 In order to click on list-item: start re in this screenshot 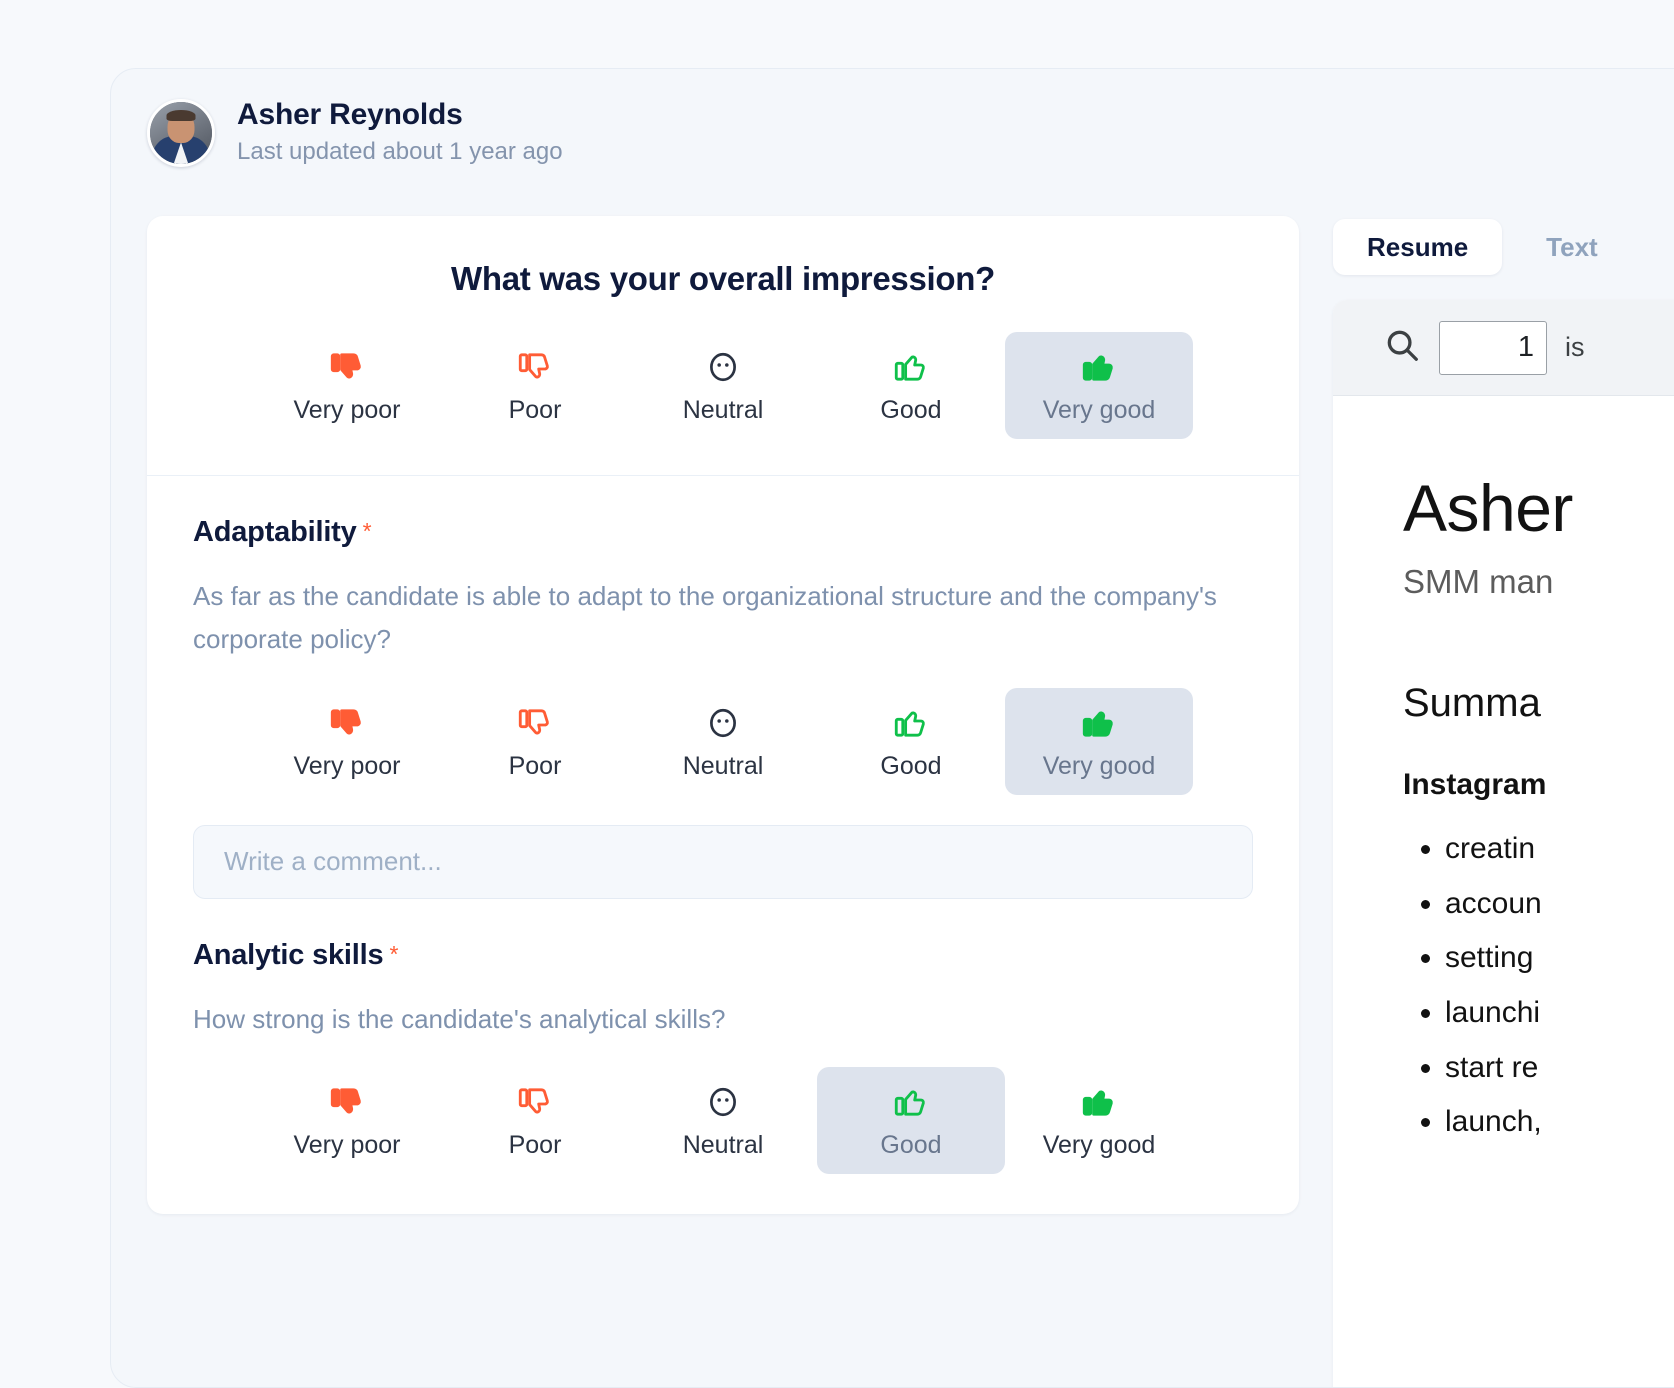, I will do `click(1559, 1068)`.